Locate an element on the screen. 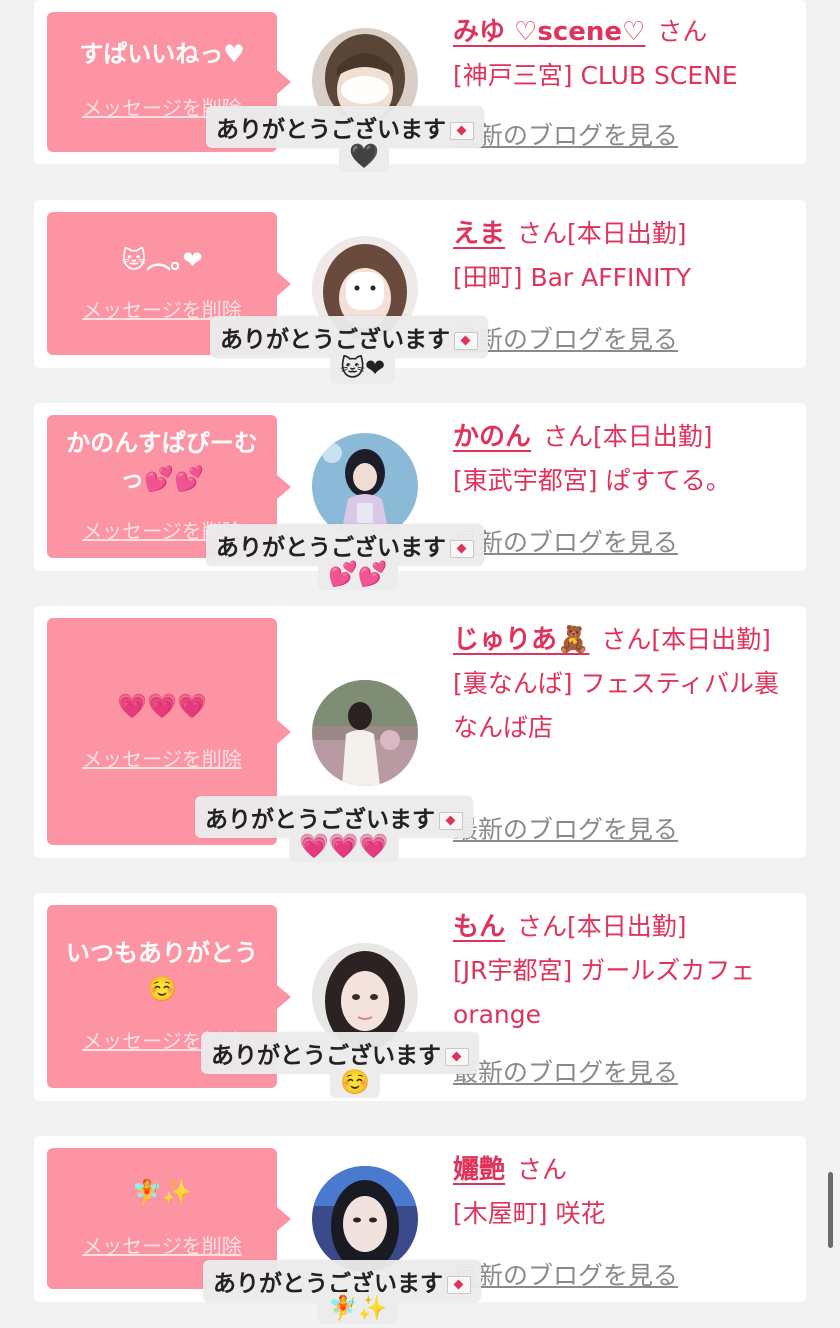 The image size is (840, 1328). shop-name: [裏なんば] フェスティバル裏なんば店 is located at coordinates (616, 705).